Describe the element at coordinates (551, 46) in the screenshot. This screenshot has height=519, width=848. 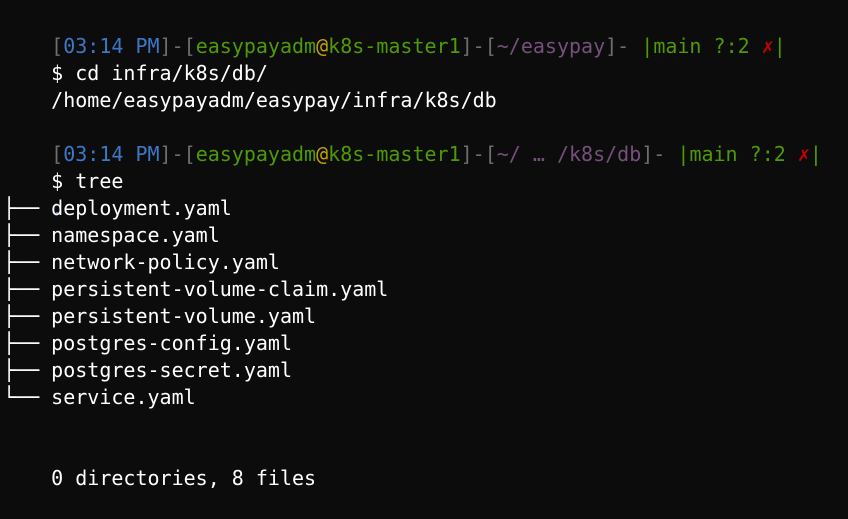
I see `prompt-path: ~/easypay` at that location.